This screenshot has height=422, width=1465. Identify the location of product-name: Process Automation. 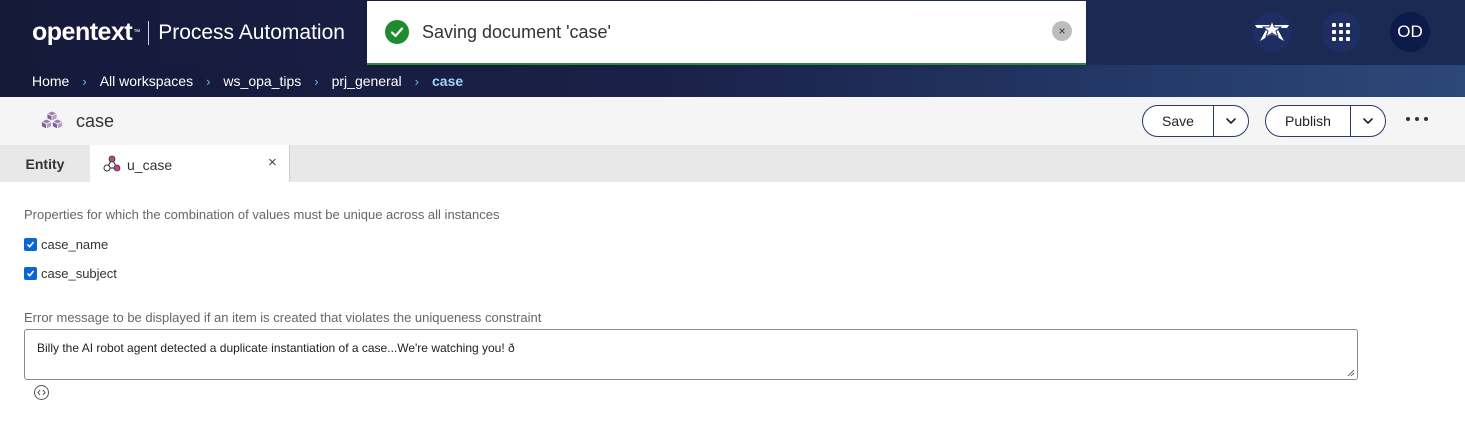
(251, 32).